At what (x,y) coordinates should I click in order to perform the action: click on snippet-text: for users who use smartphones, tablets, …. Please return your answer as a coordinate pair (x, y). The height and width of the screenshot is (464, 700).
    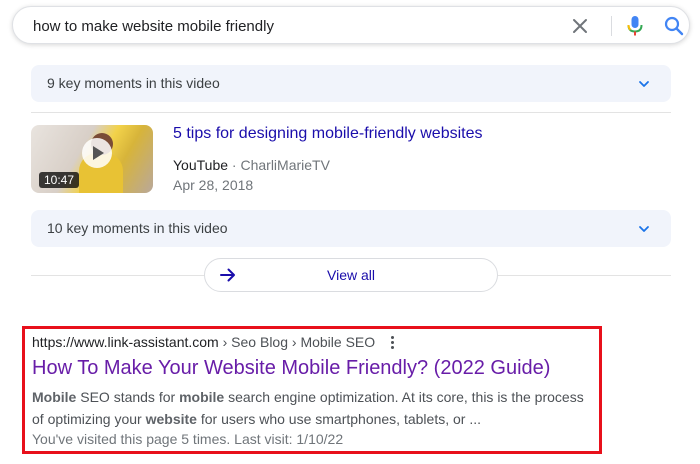
    Looking at the image, I should click on (338, 419).